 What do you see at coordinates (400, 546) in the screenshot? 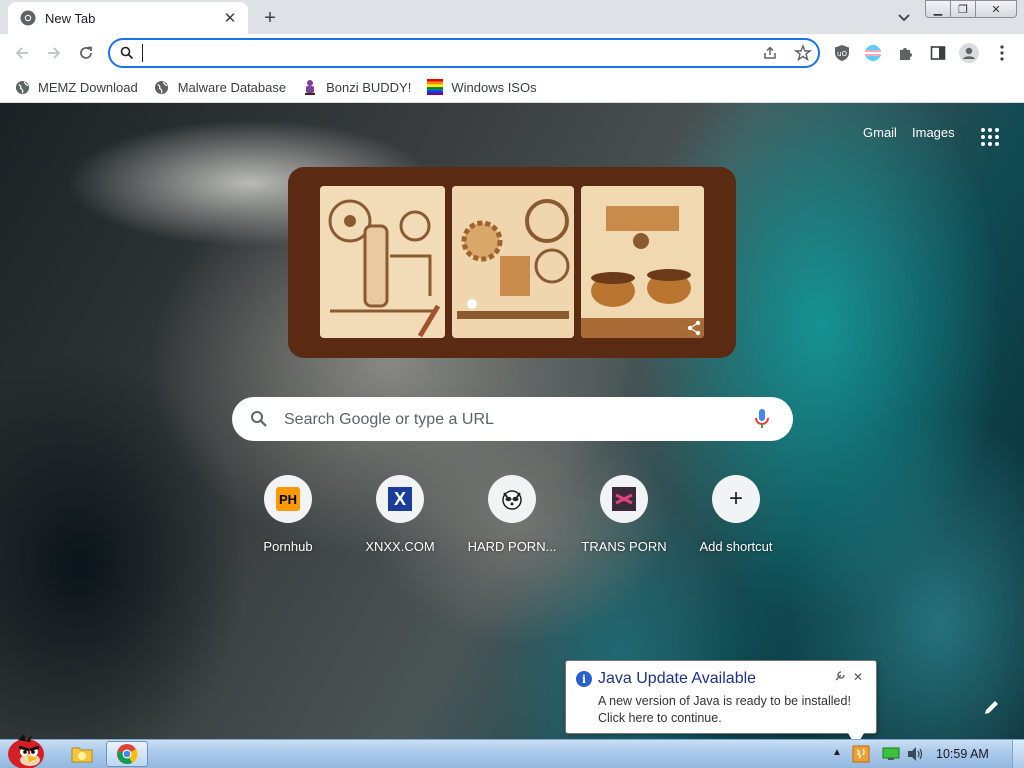
I see `shortcut-label: XNXX.COM` at bounding box center [400, 546].